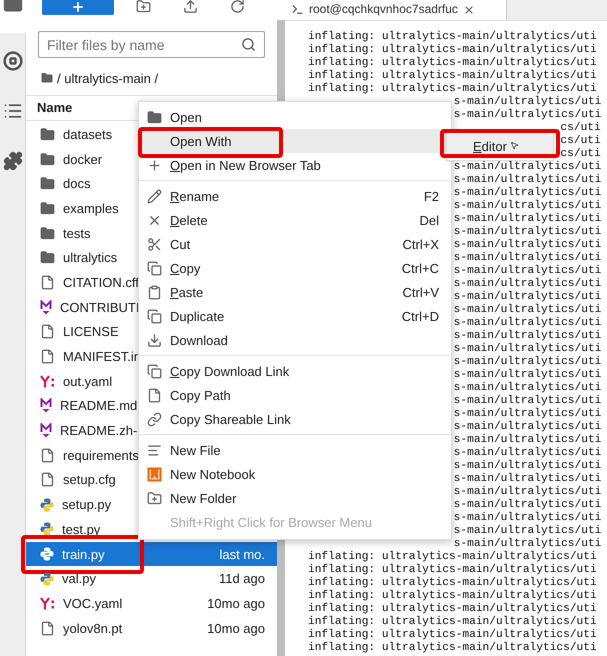 Image resolution: width=607 pixels, height=656 pixels. Describe the element at coordinates (79, 578) in the screenshot. I see `file-name: val.py` at that location.